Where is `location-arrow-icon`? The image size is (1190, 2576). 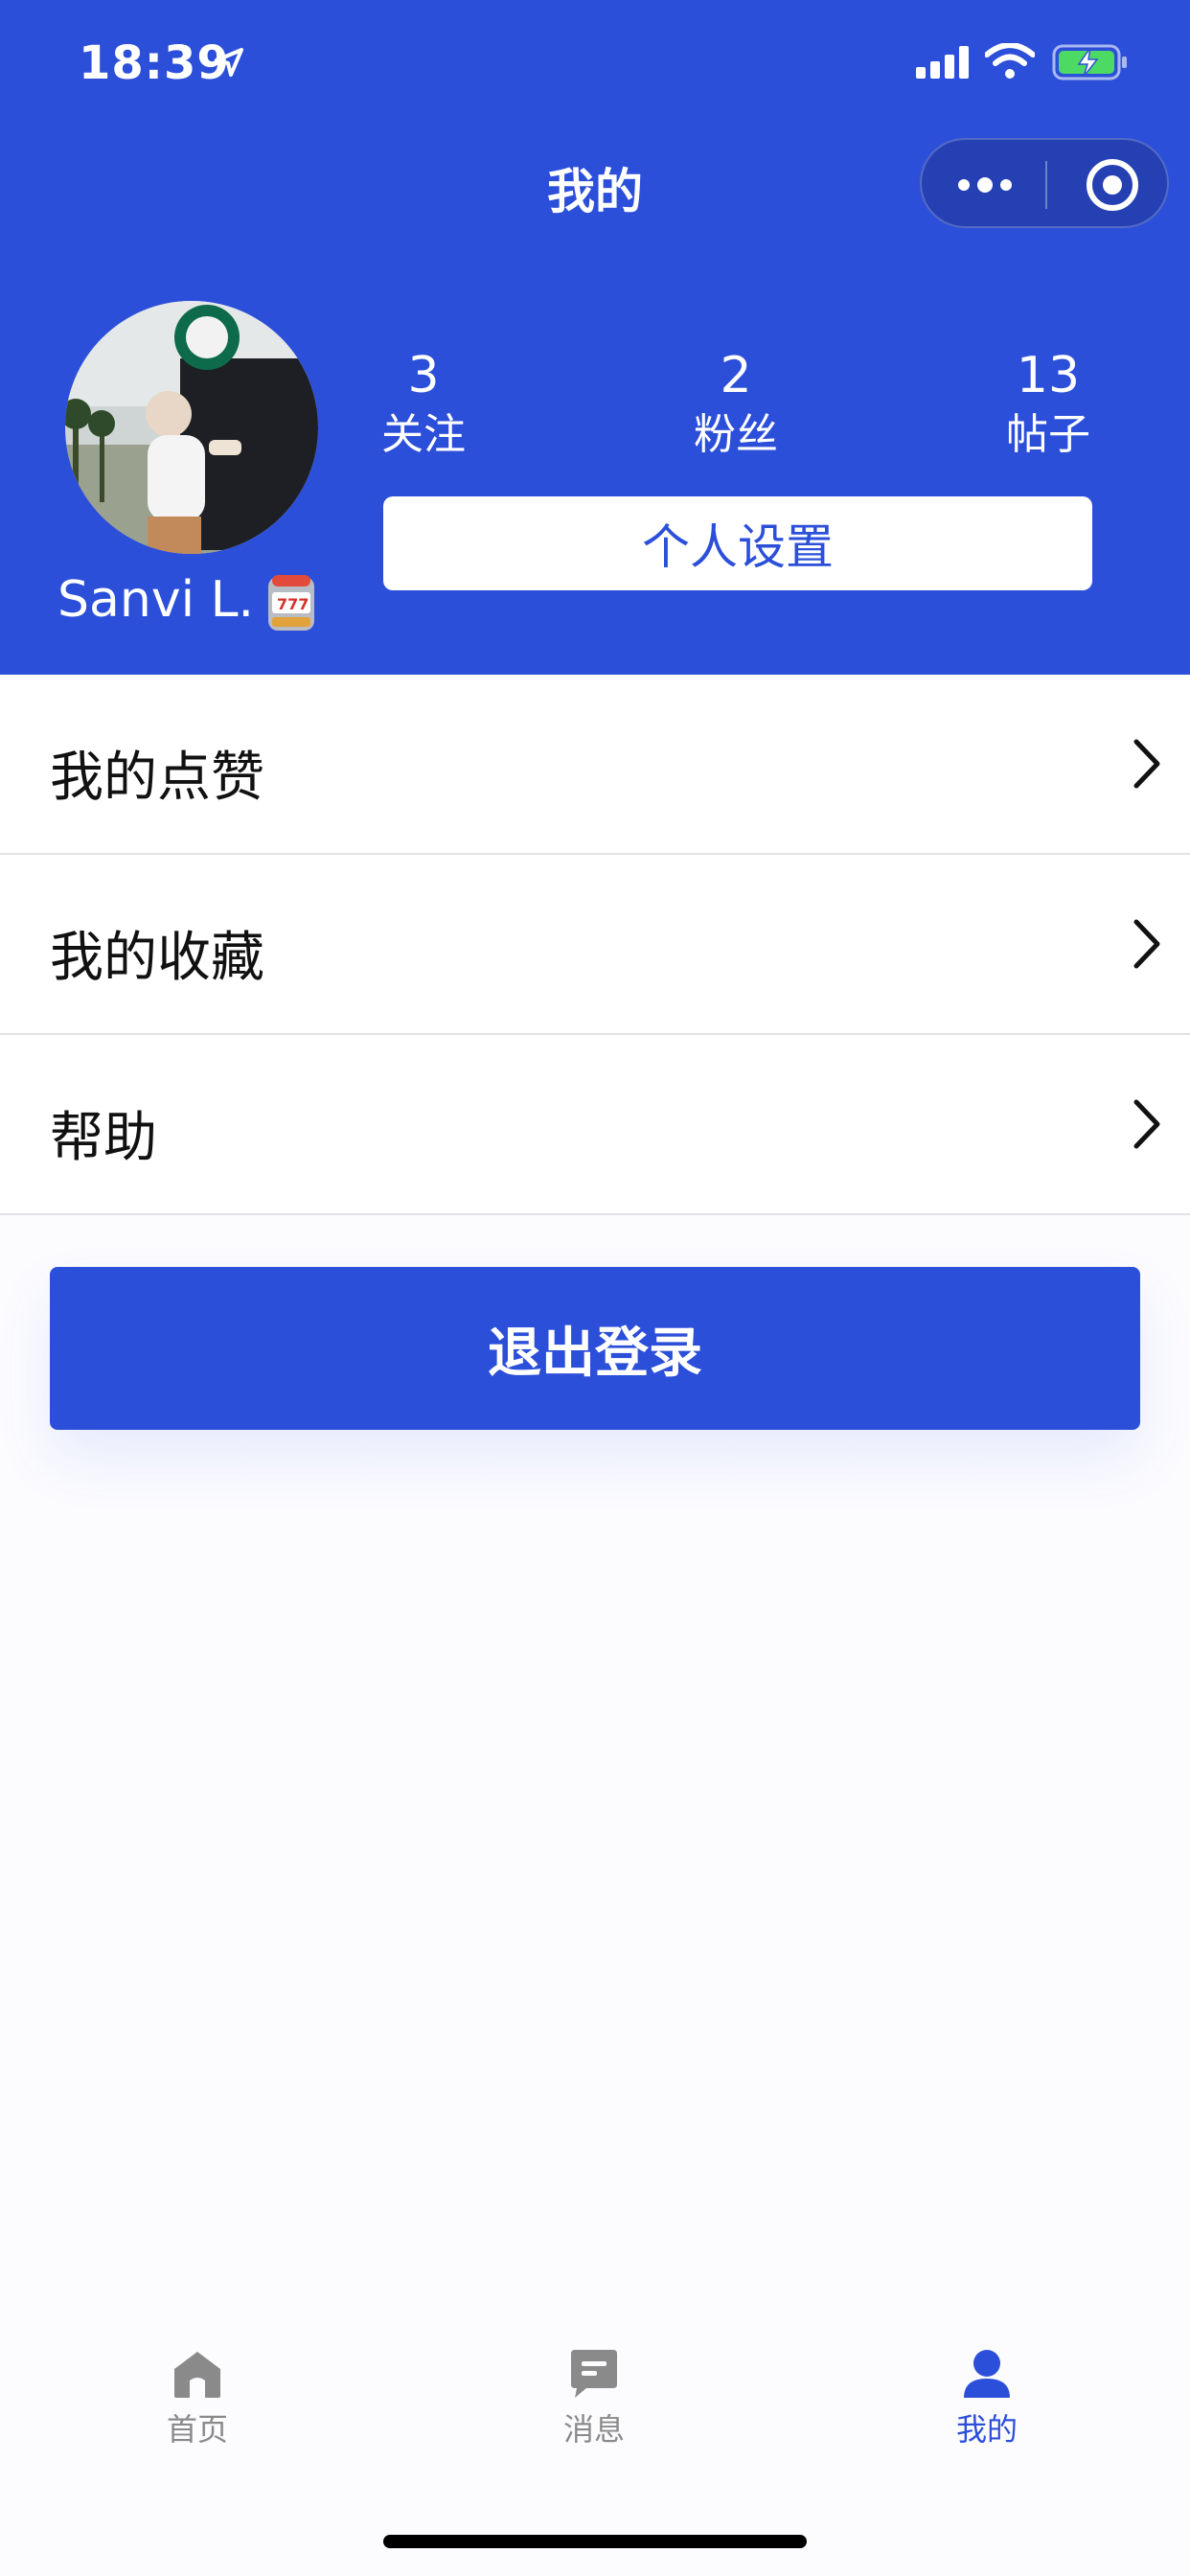
location-arrow-icon is located at coordinates (229, 63).